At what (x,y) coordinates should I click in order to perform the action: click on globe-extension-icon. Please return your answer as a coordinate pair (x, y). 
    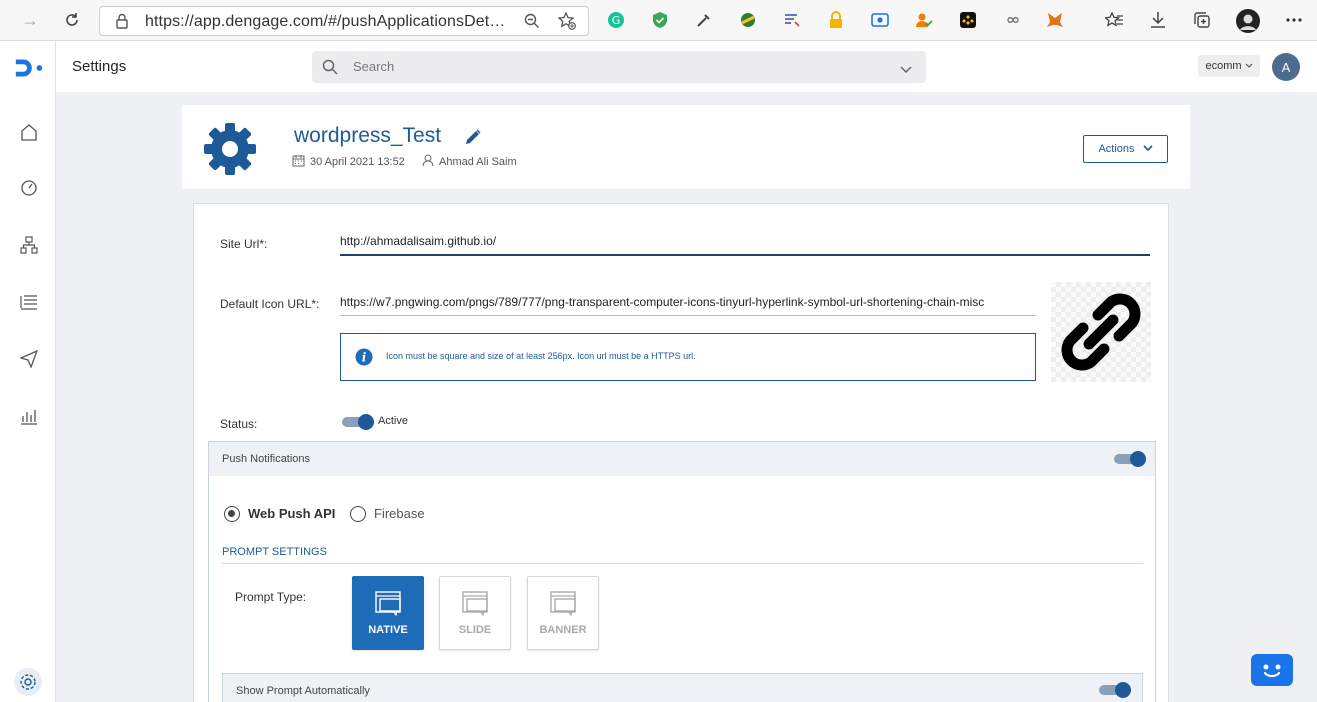
    Looking at the image, I should click on (748, 20).